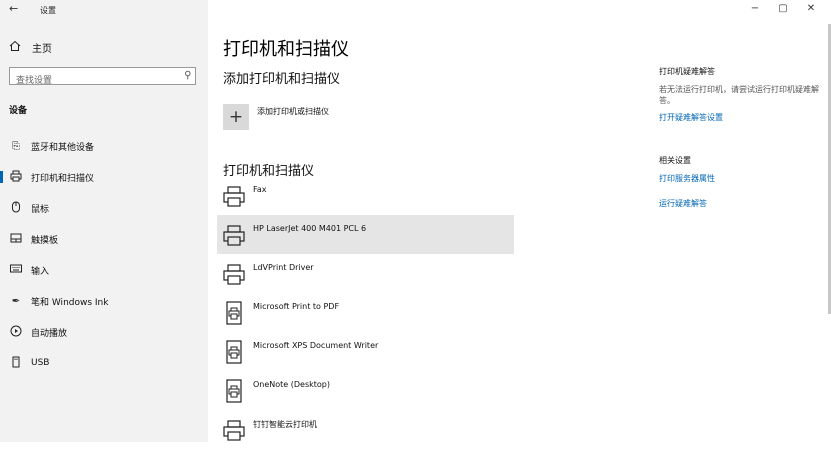 The height and width of the screenshot is (449, 831). I want to click on keyboard-icon, so click(16, 270).